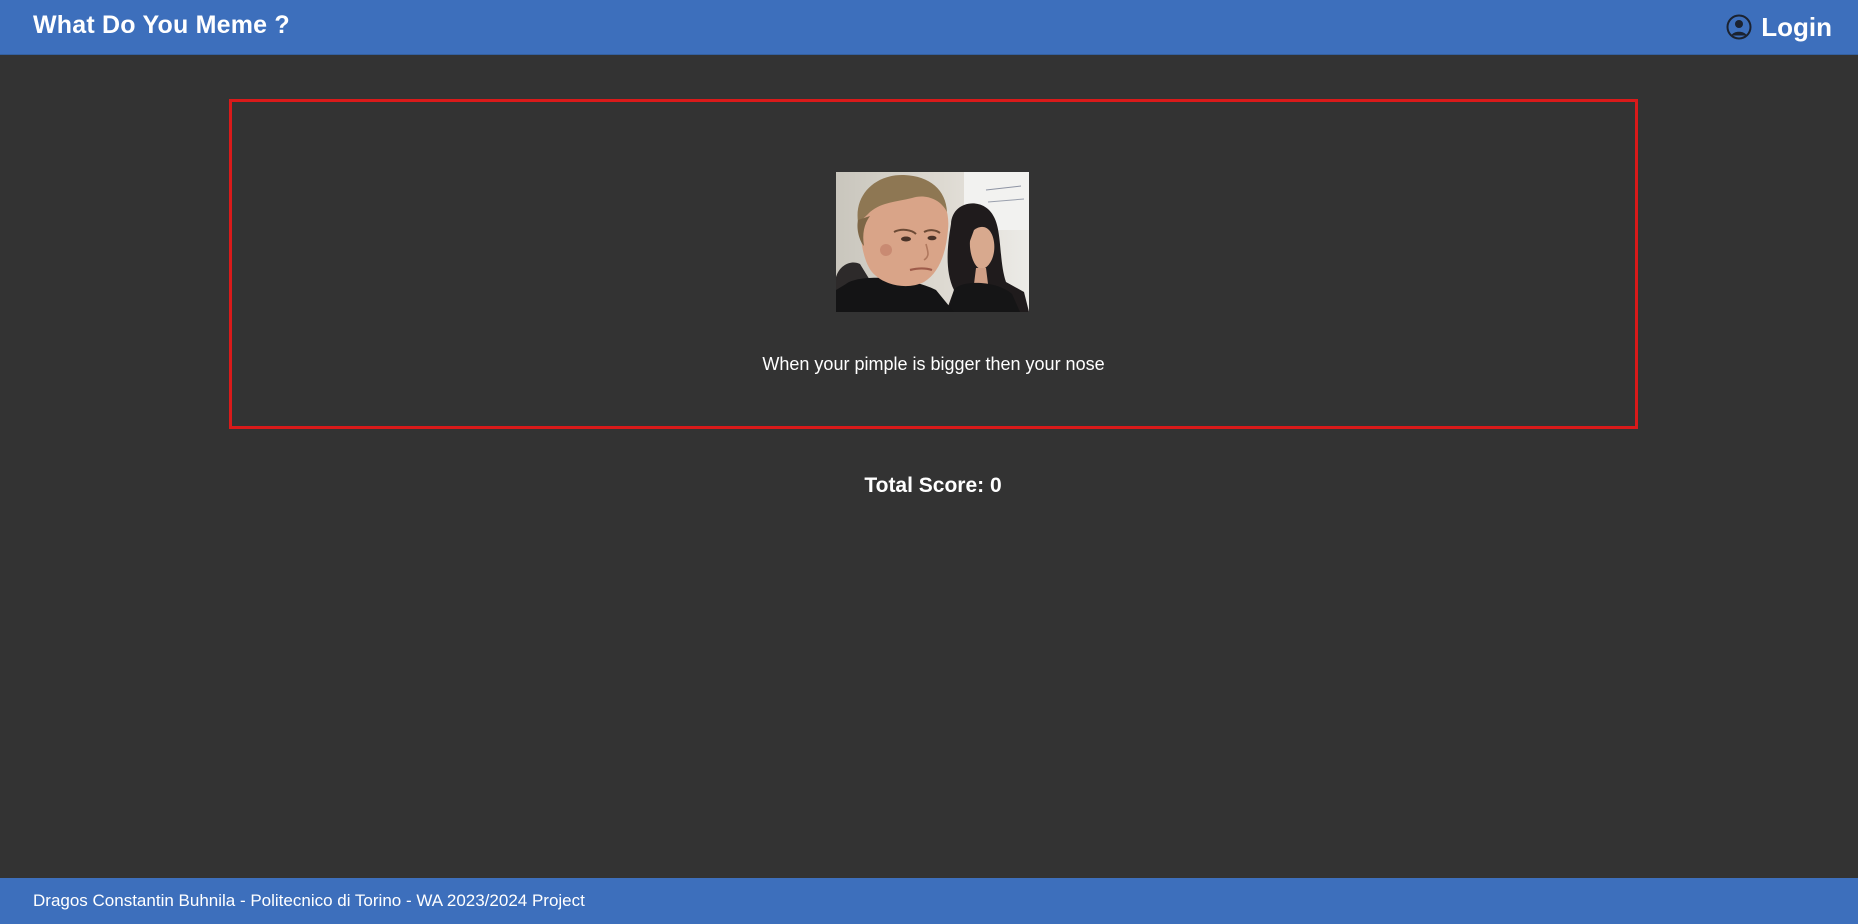 The height and width of the screenshot is (924, 1858). Describe the element at coordinates (932, 242) in the screenshot. I see `meme-image` at that location.